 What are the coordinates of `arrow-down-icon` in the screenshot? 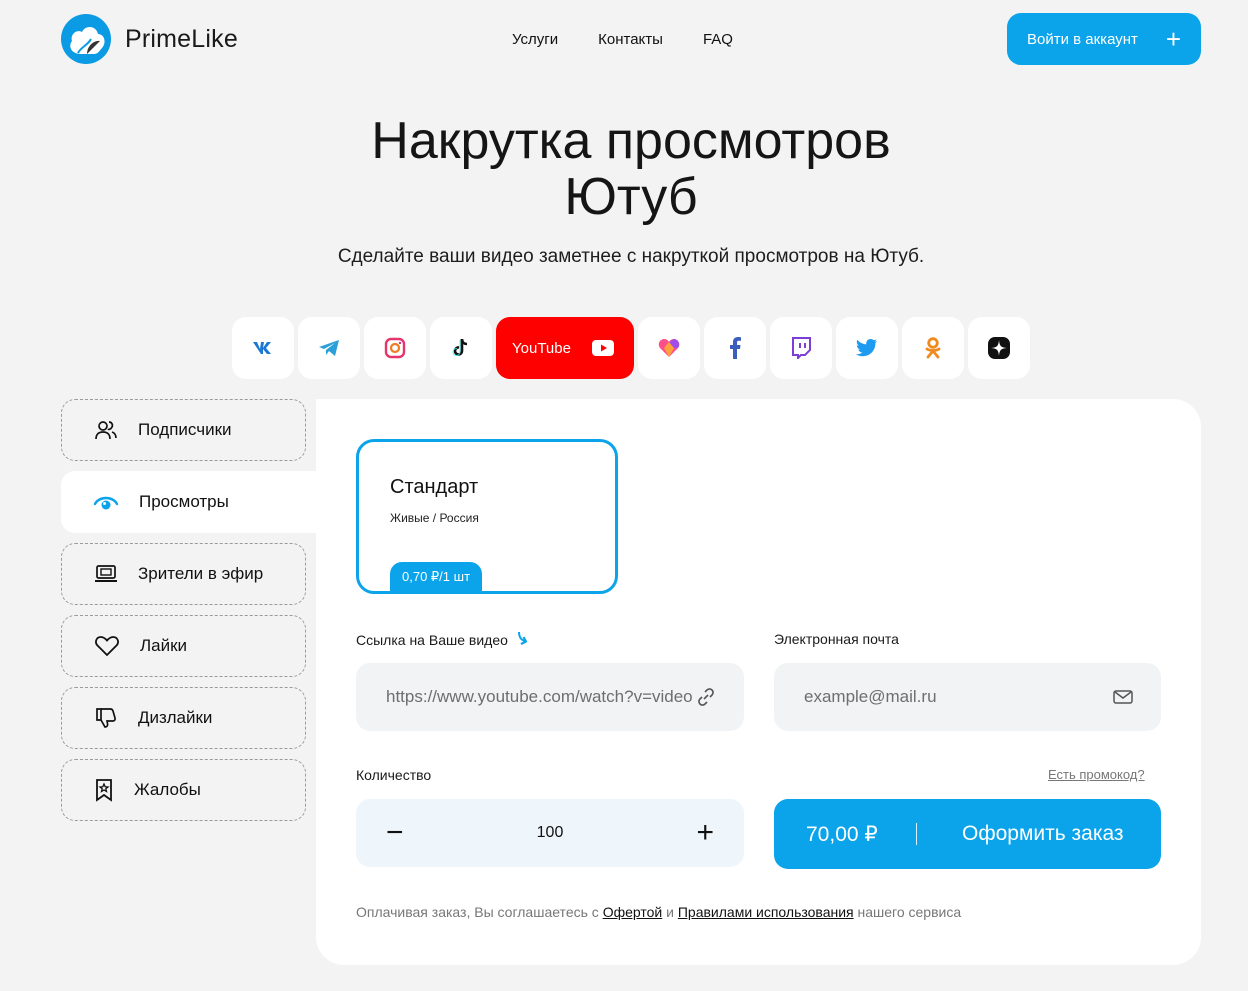 It's located at (522, 638).